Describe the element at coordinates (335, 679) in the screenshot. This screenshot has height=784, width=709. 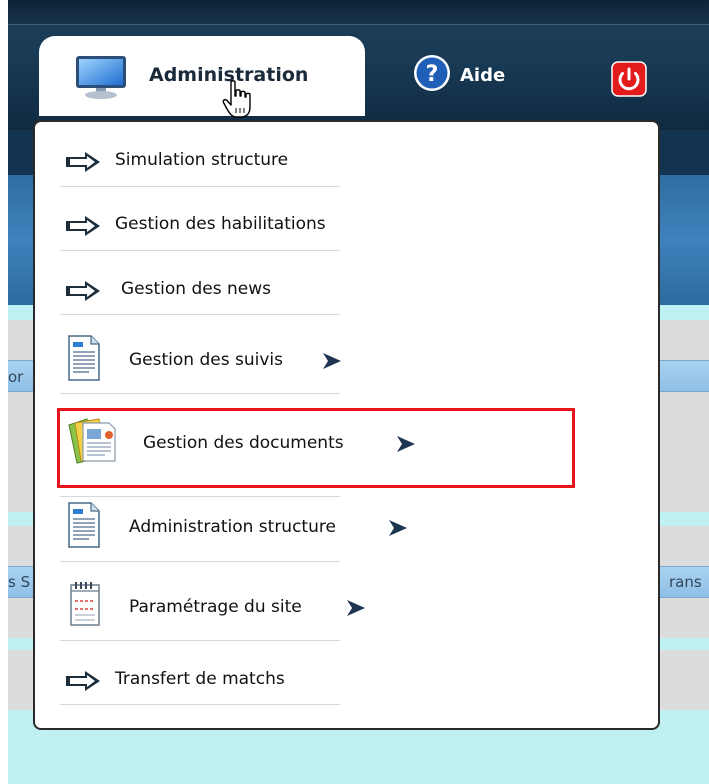
I see `menu-item-transfert-matchs: Transfert de matchs` at that location.